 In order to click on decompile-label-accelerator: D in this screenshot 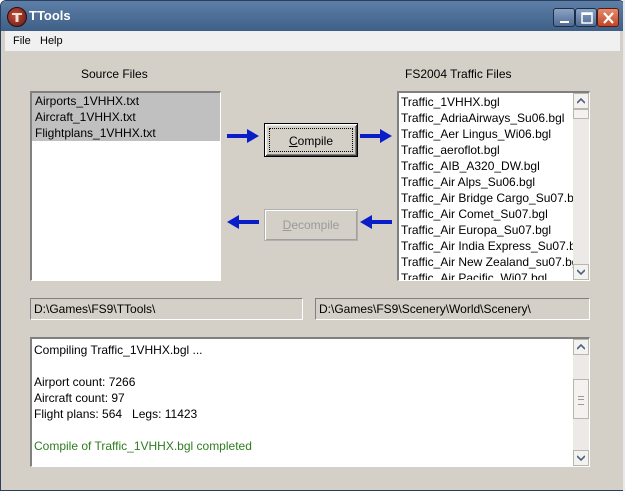, I will do `click(287, 225)`.